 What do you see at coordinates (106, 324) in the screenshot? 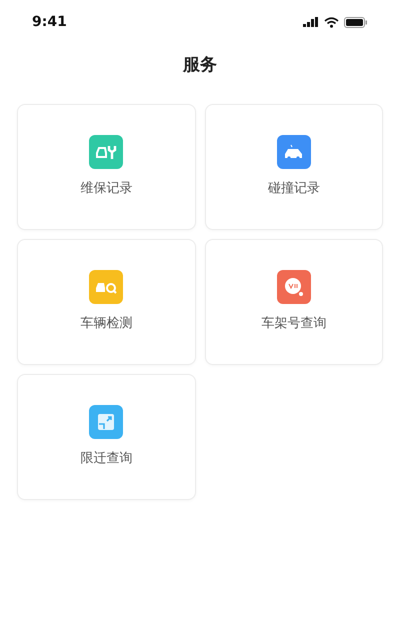
I see `service-label: 车辆检测` at bounding box center [106, 324].